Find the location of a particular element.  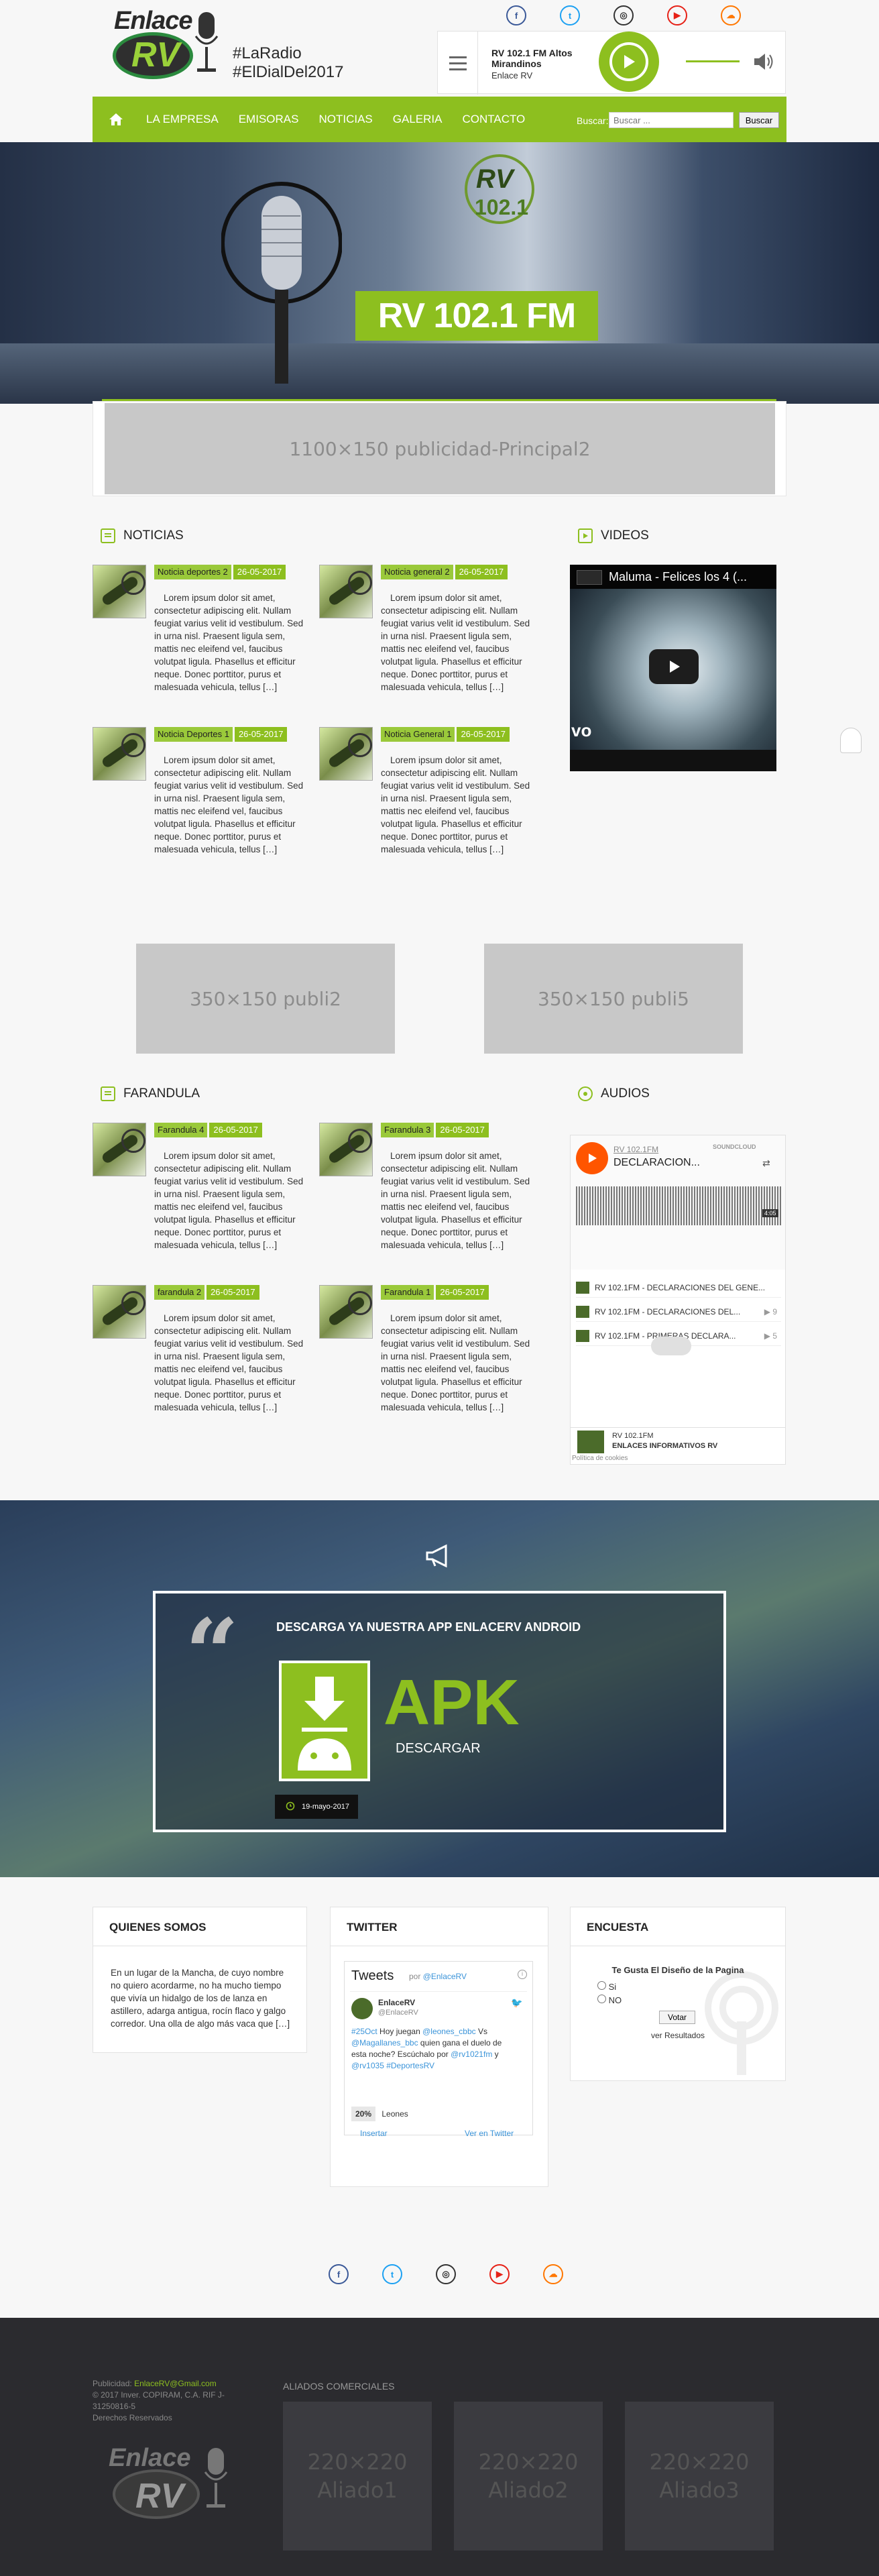

post-title: Noticia Deportes 1 is located at coordinates (193, 734).